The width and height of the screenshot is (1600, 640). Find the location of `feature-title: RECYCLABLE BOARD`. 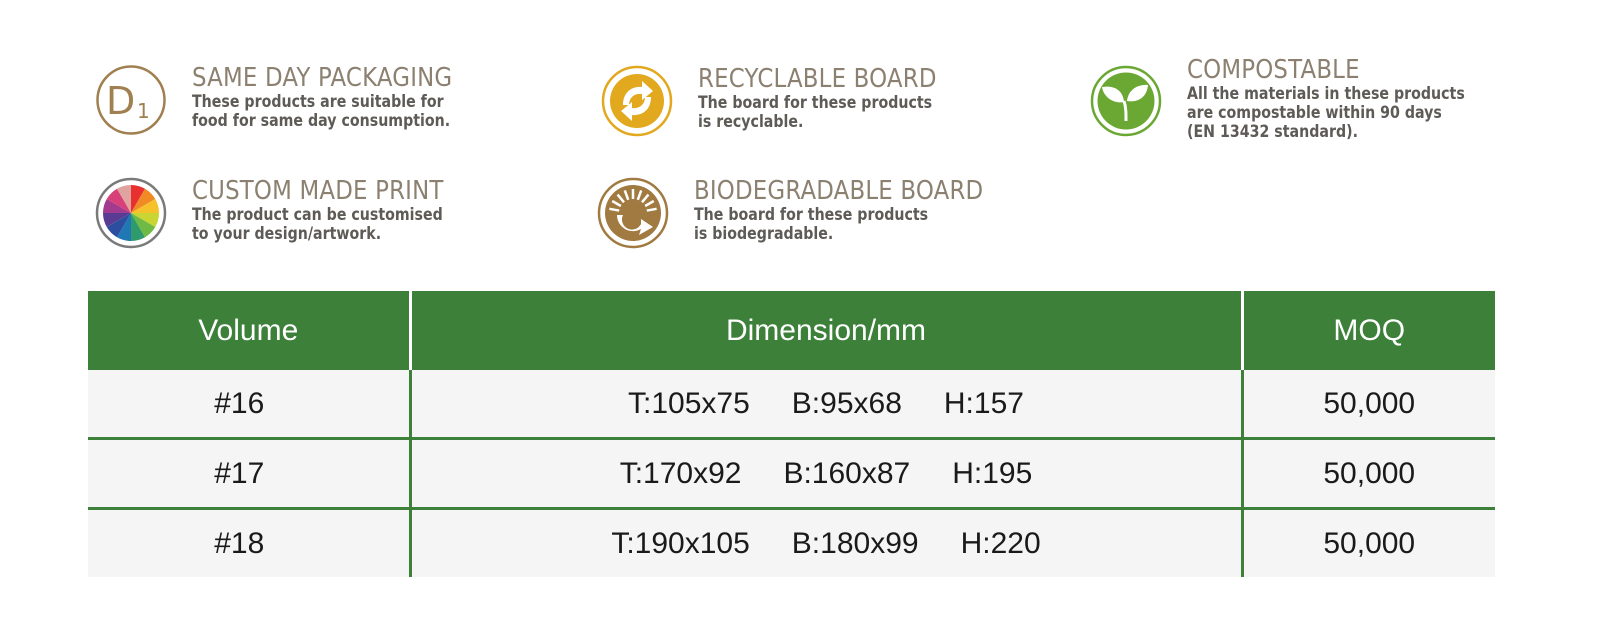

feature-title: RECYCLABLE BOARD is located at coordinates (817, 79).